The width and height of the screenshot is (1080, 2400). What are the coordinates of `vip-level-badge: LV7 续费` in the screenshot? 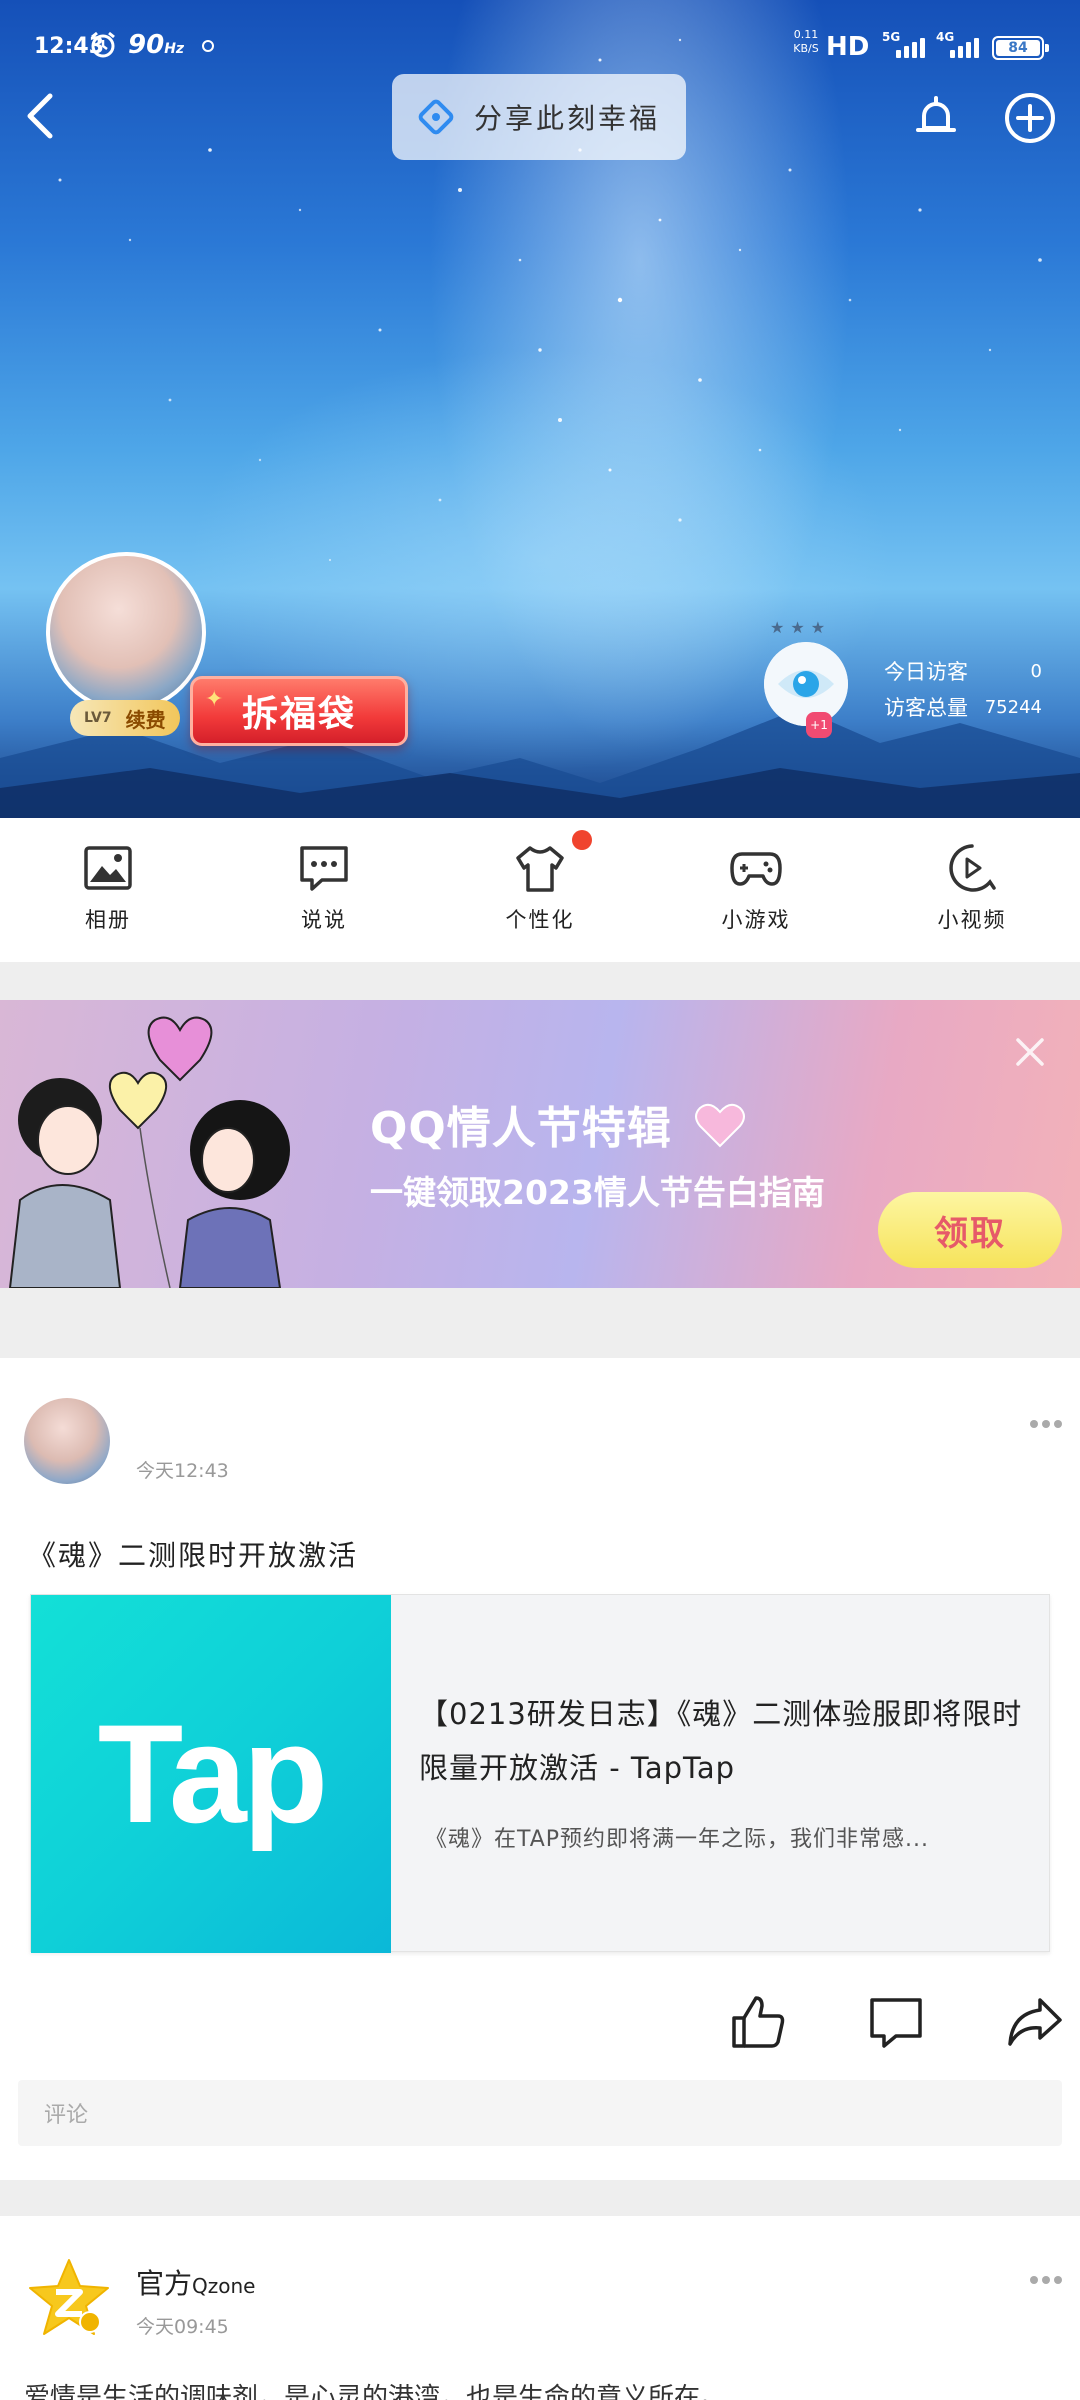 It's located at (125, 718).